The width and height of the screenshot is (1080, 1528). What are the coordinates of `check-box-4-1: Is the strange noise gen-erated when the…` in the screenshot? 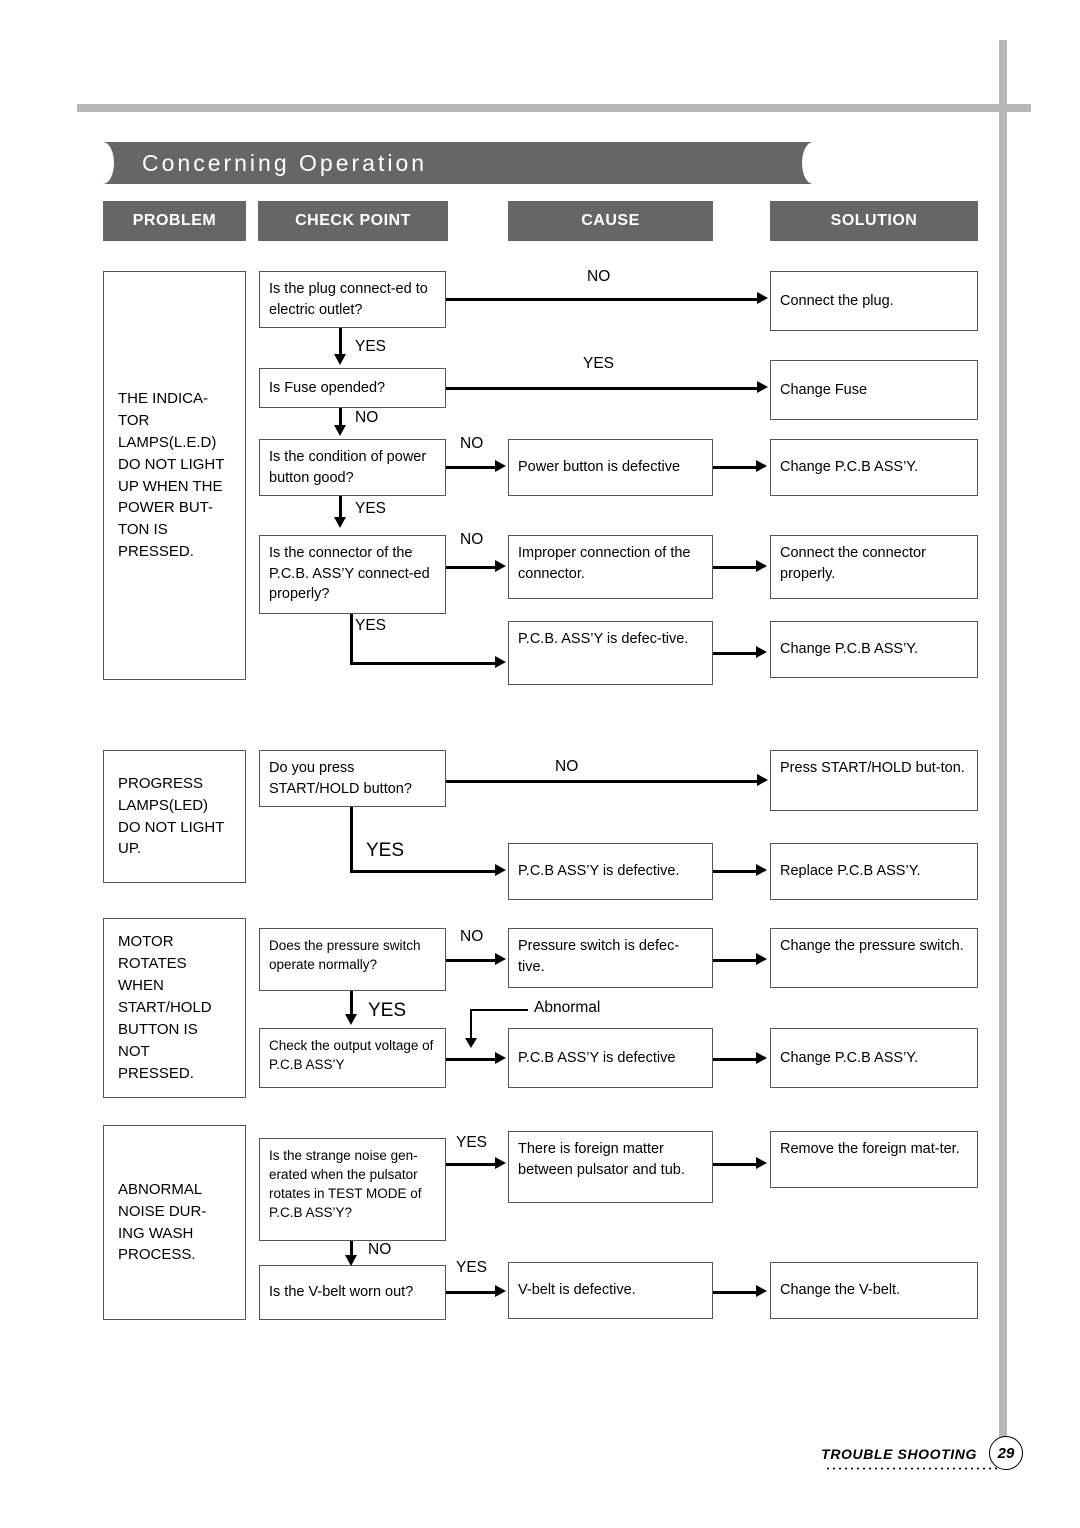 It's located at (352, 1189).